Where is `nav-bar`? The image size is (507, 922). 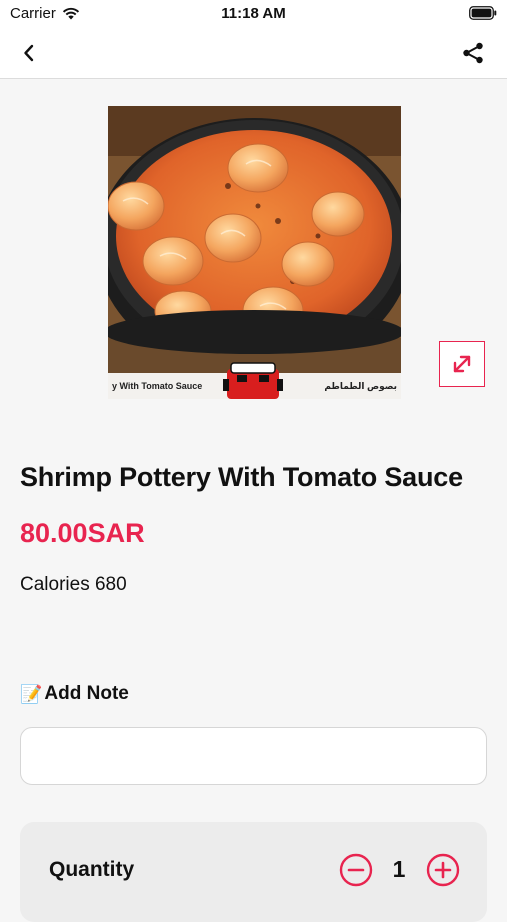
nav-bar is located at coordinates (253, 53).